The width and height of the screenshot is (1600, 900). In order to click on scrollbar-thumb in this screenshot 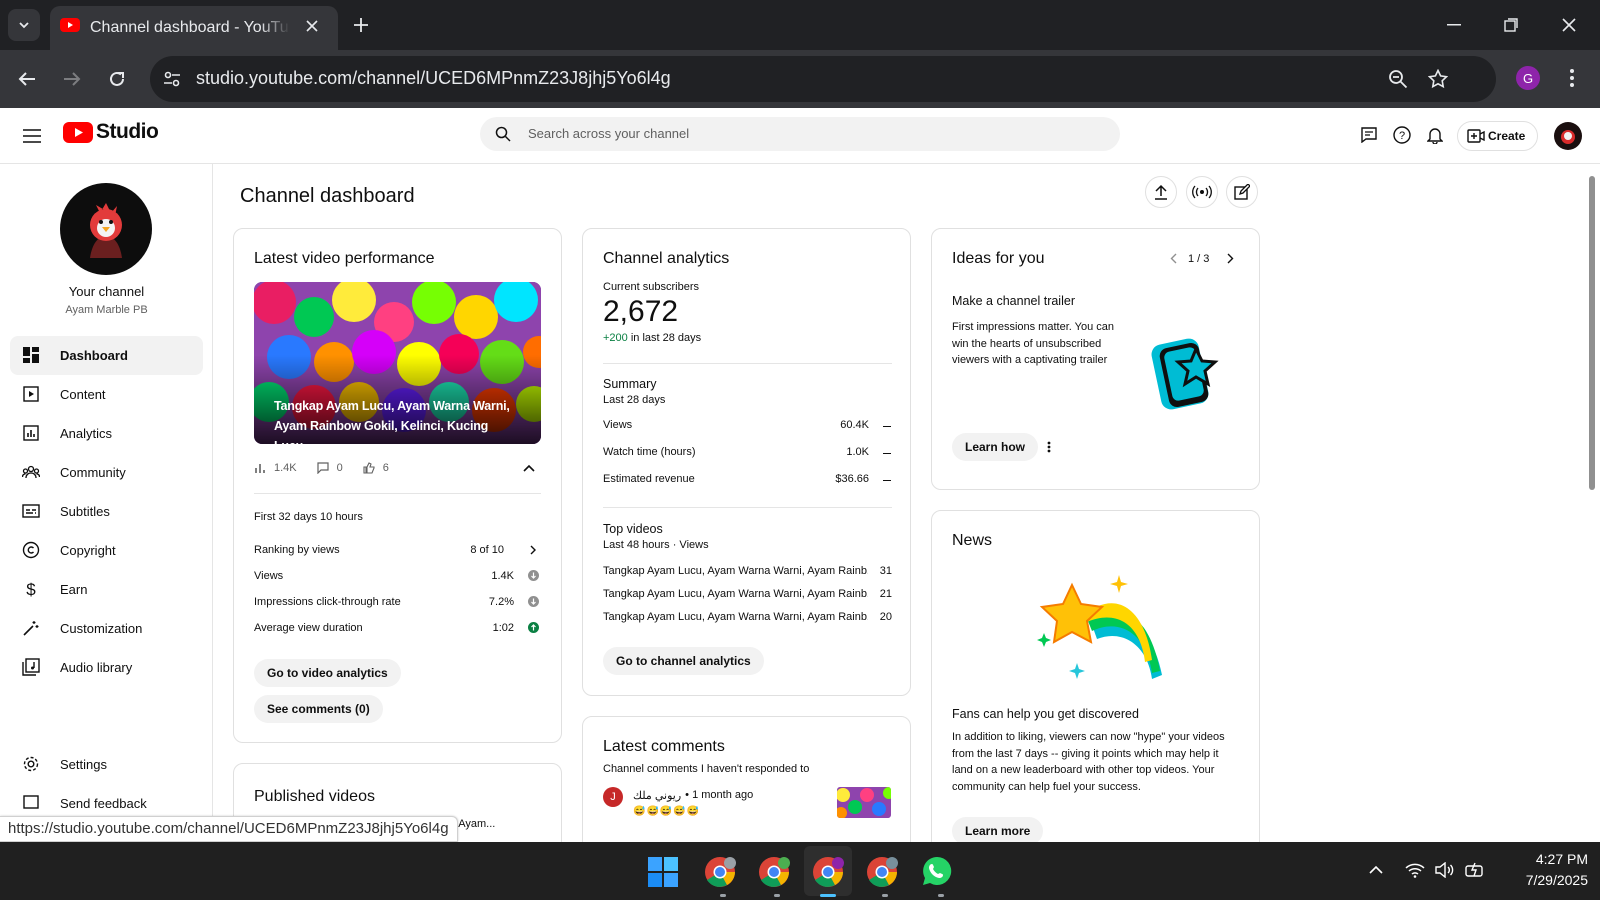, I will do `click(1592, 333)`.